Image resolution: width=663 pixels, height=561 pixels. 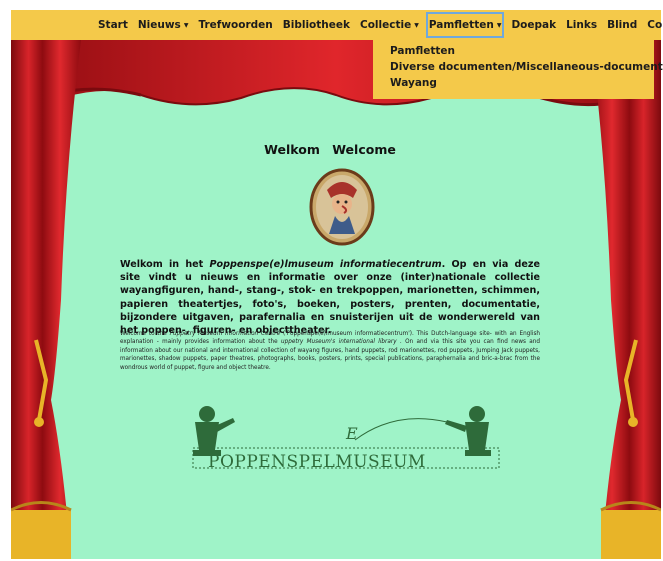 What do you see at coordinates (339, 342) in the screenshot?
I see `intro-english-library-name: uppetry Museum's international library` at bounding box center [339, 342].